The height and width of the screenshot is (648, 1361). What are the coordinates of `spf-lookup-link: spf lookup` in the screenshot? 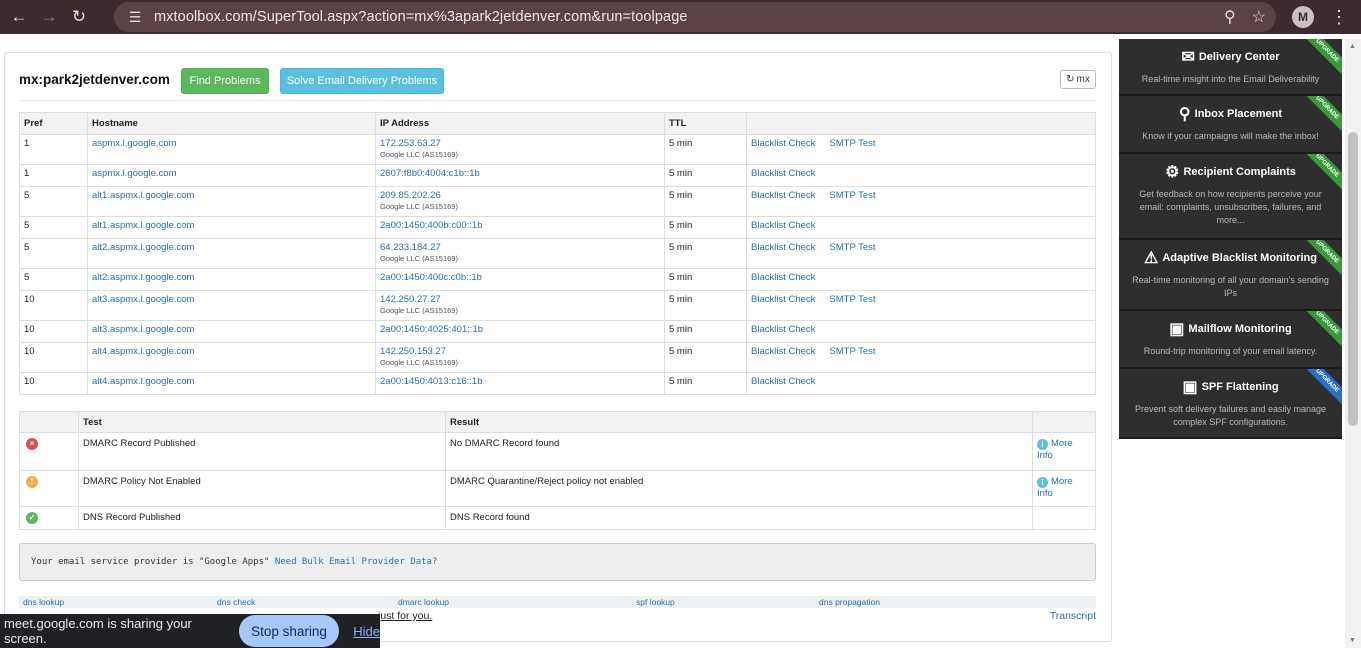 It's located at (655, 602).